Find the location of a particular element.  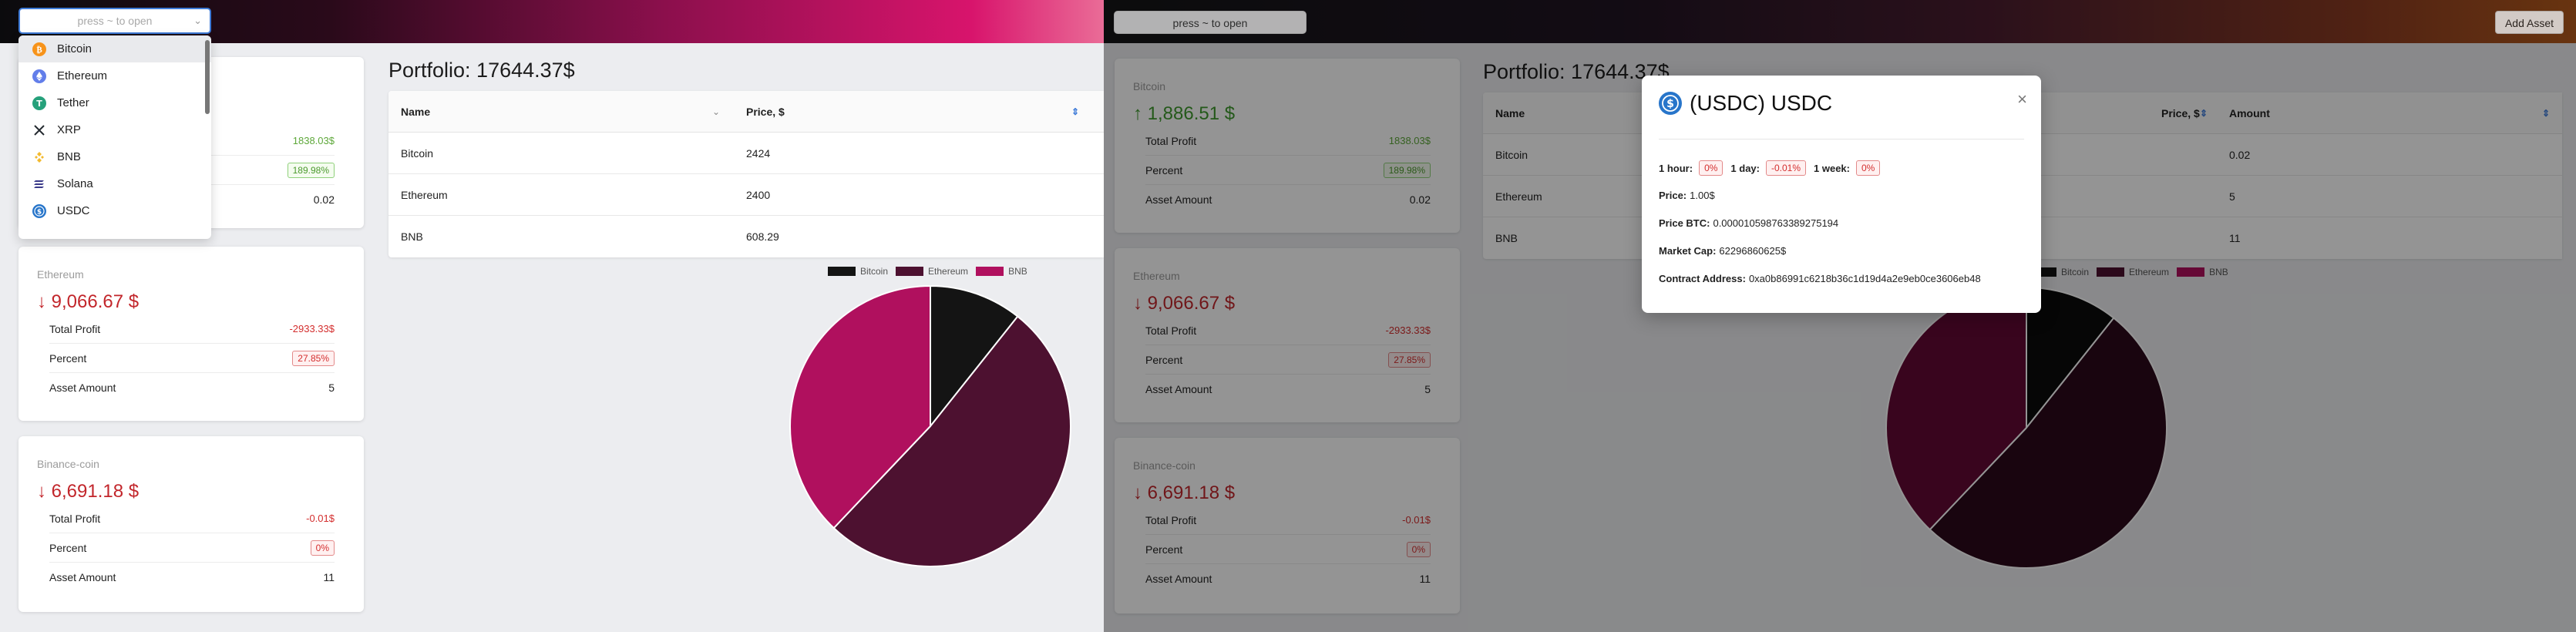

legend-label: Ethereum is located at coordinates (948, 272).